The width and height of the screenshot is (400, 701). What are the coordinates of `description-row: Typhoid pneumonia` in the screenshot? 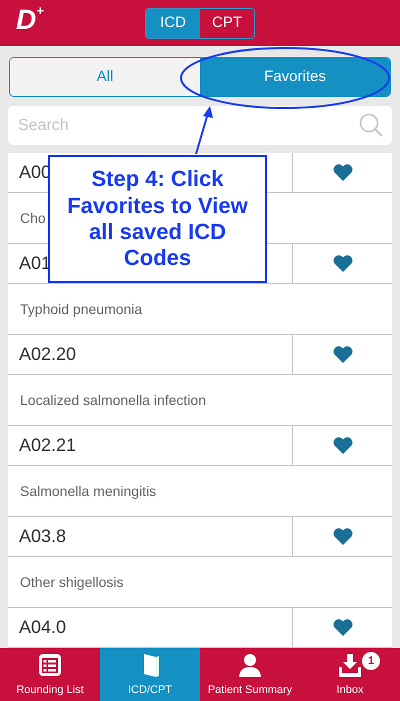 It's located at (200, 309).